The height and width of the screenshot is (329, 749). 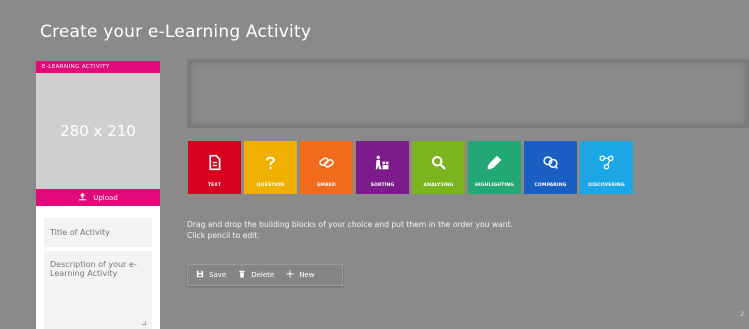 What do you see at coordinates (382, 165) in the screenshot?
I see `sorting-icon` at bounding box center [382, 165].